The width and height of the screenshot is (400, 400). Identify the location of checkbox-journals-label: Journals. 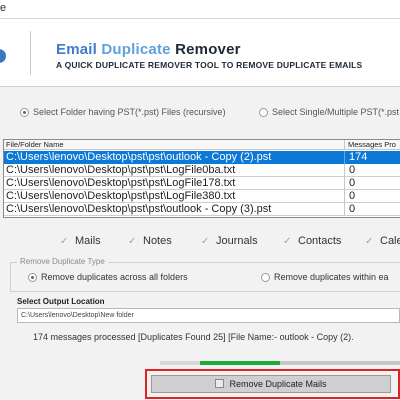
(237, 241).